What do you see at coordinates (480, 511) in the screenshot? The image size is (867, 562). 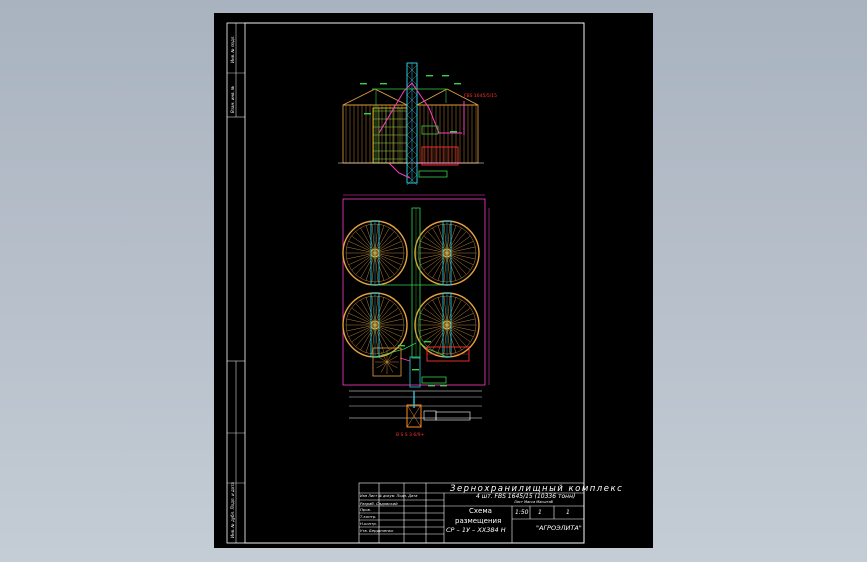 I see `doc-name-line-1: Схема` at bounding box center [480, 511].